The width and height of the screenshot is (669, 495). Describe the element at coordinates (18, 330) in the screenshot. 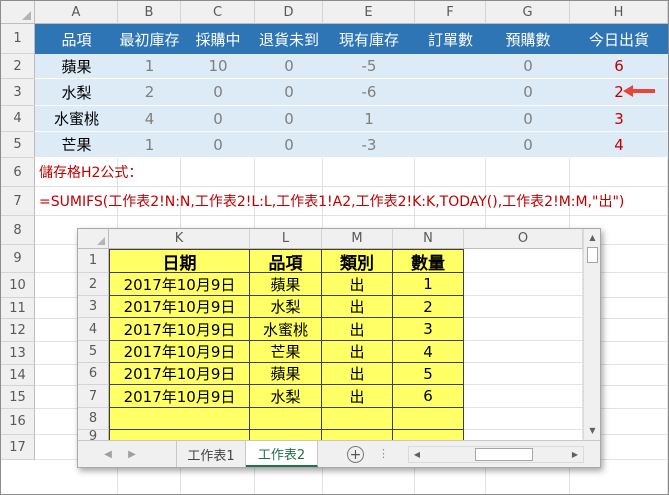

I see `row-header-12: 12` at that location.